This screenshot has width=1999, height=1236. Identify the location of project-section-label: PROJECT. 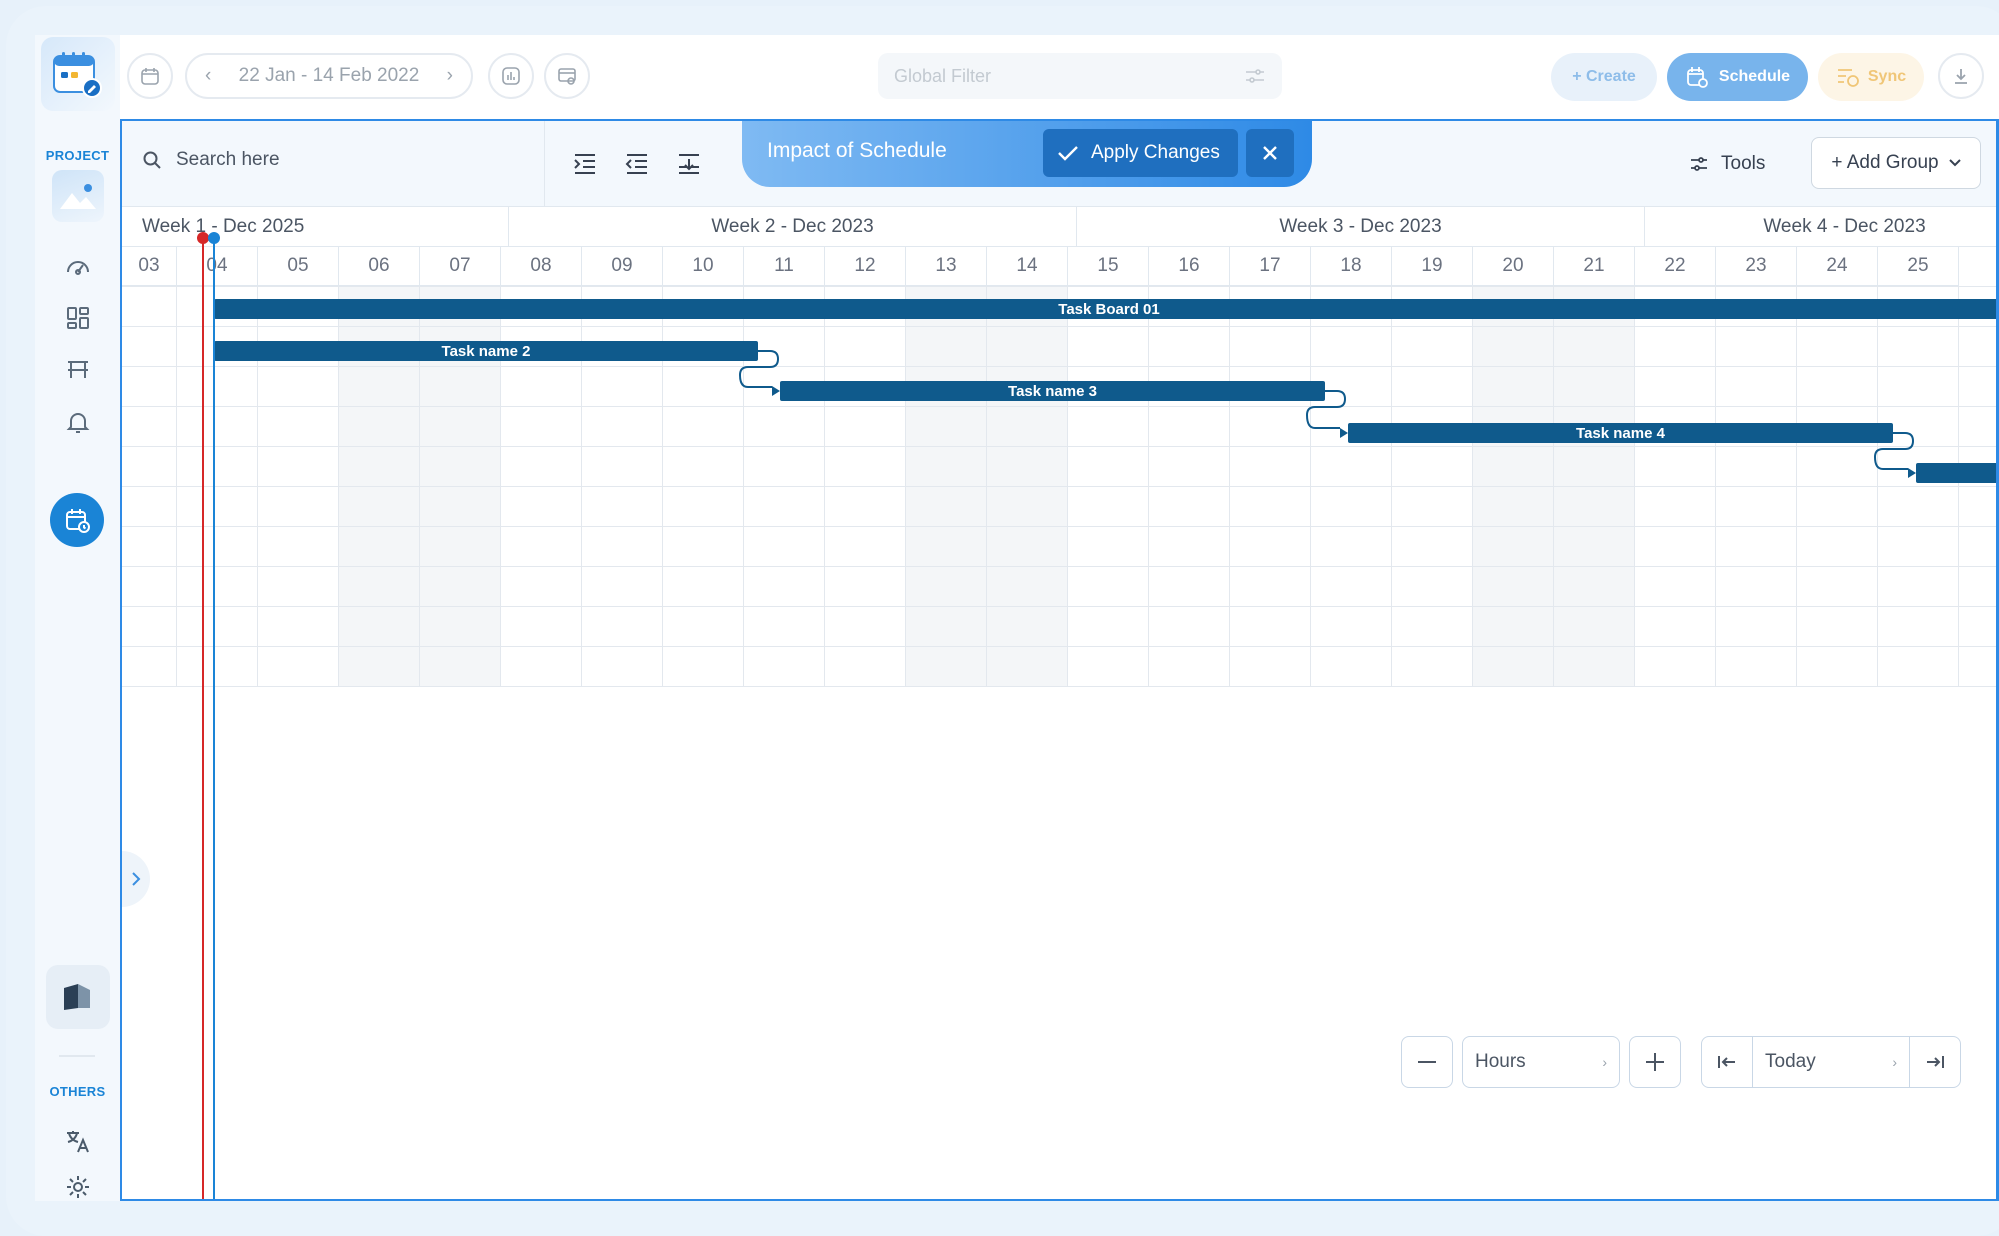
(77, 155).